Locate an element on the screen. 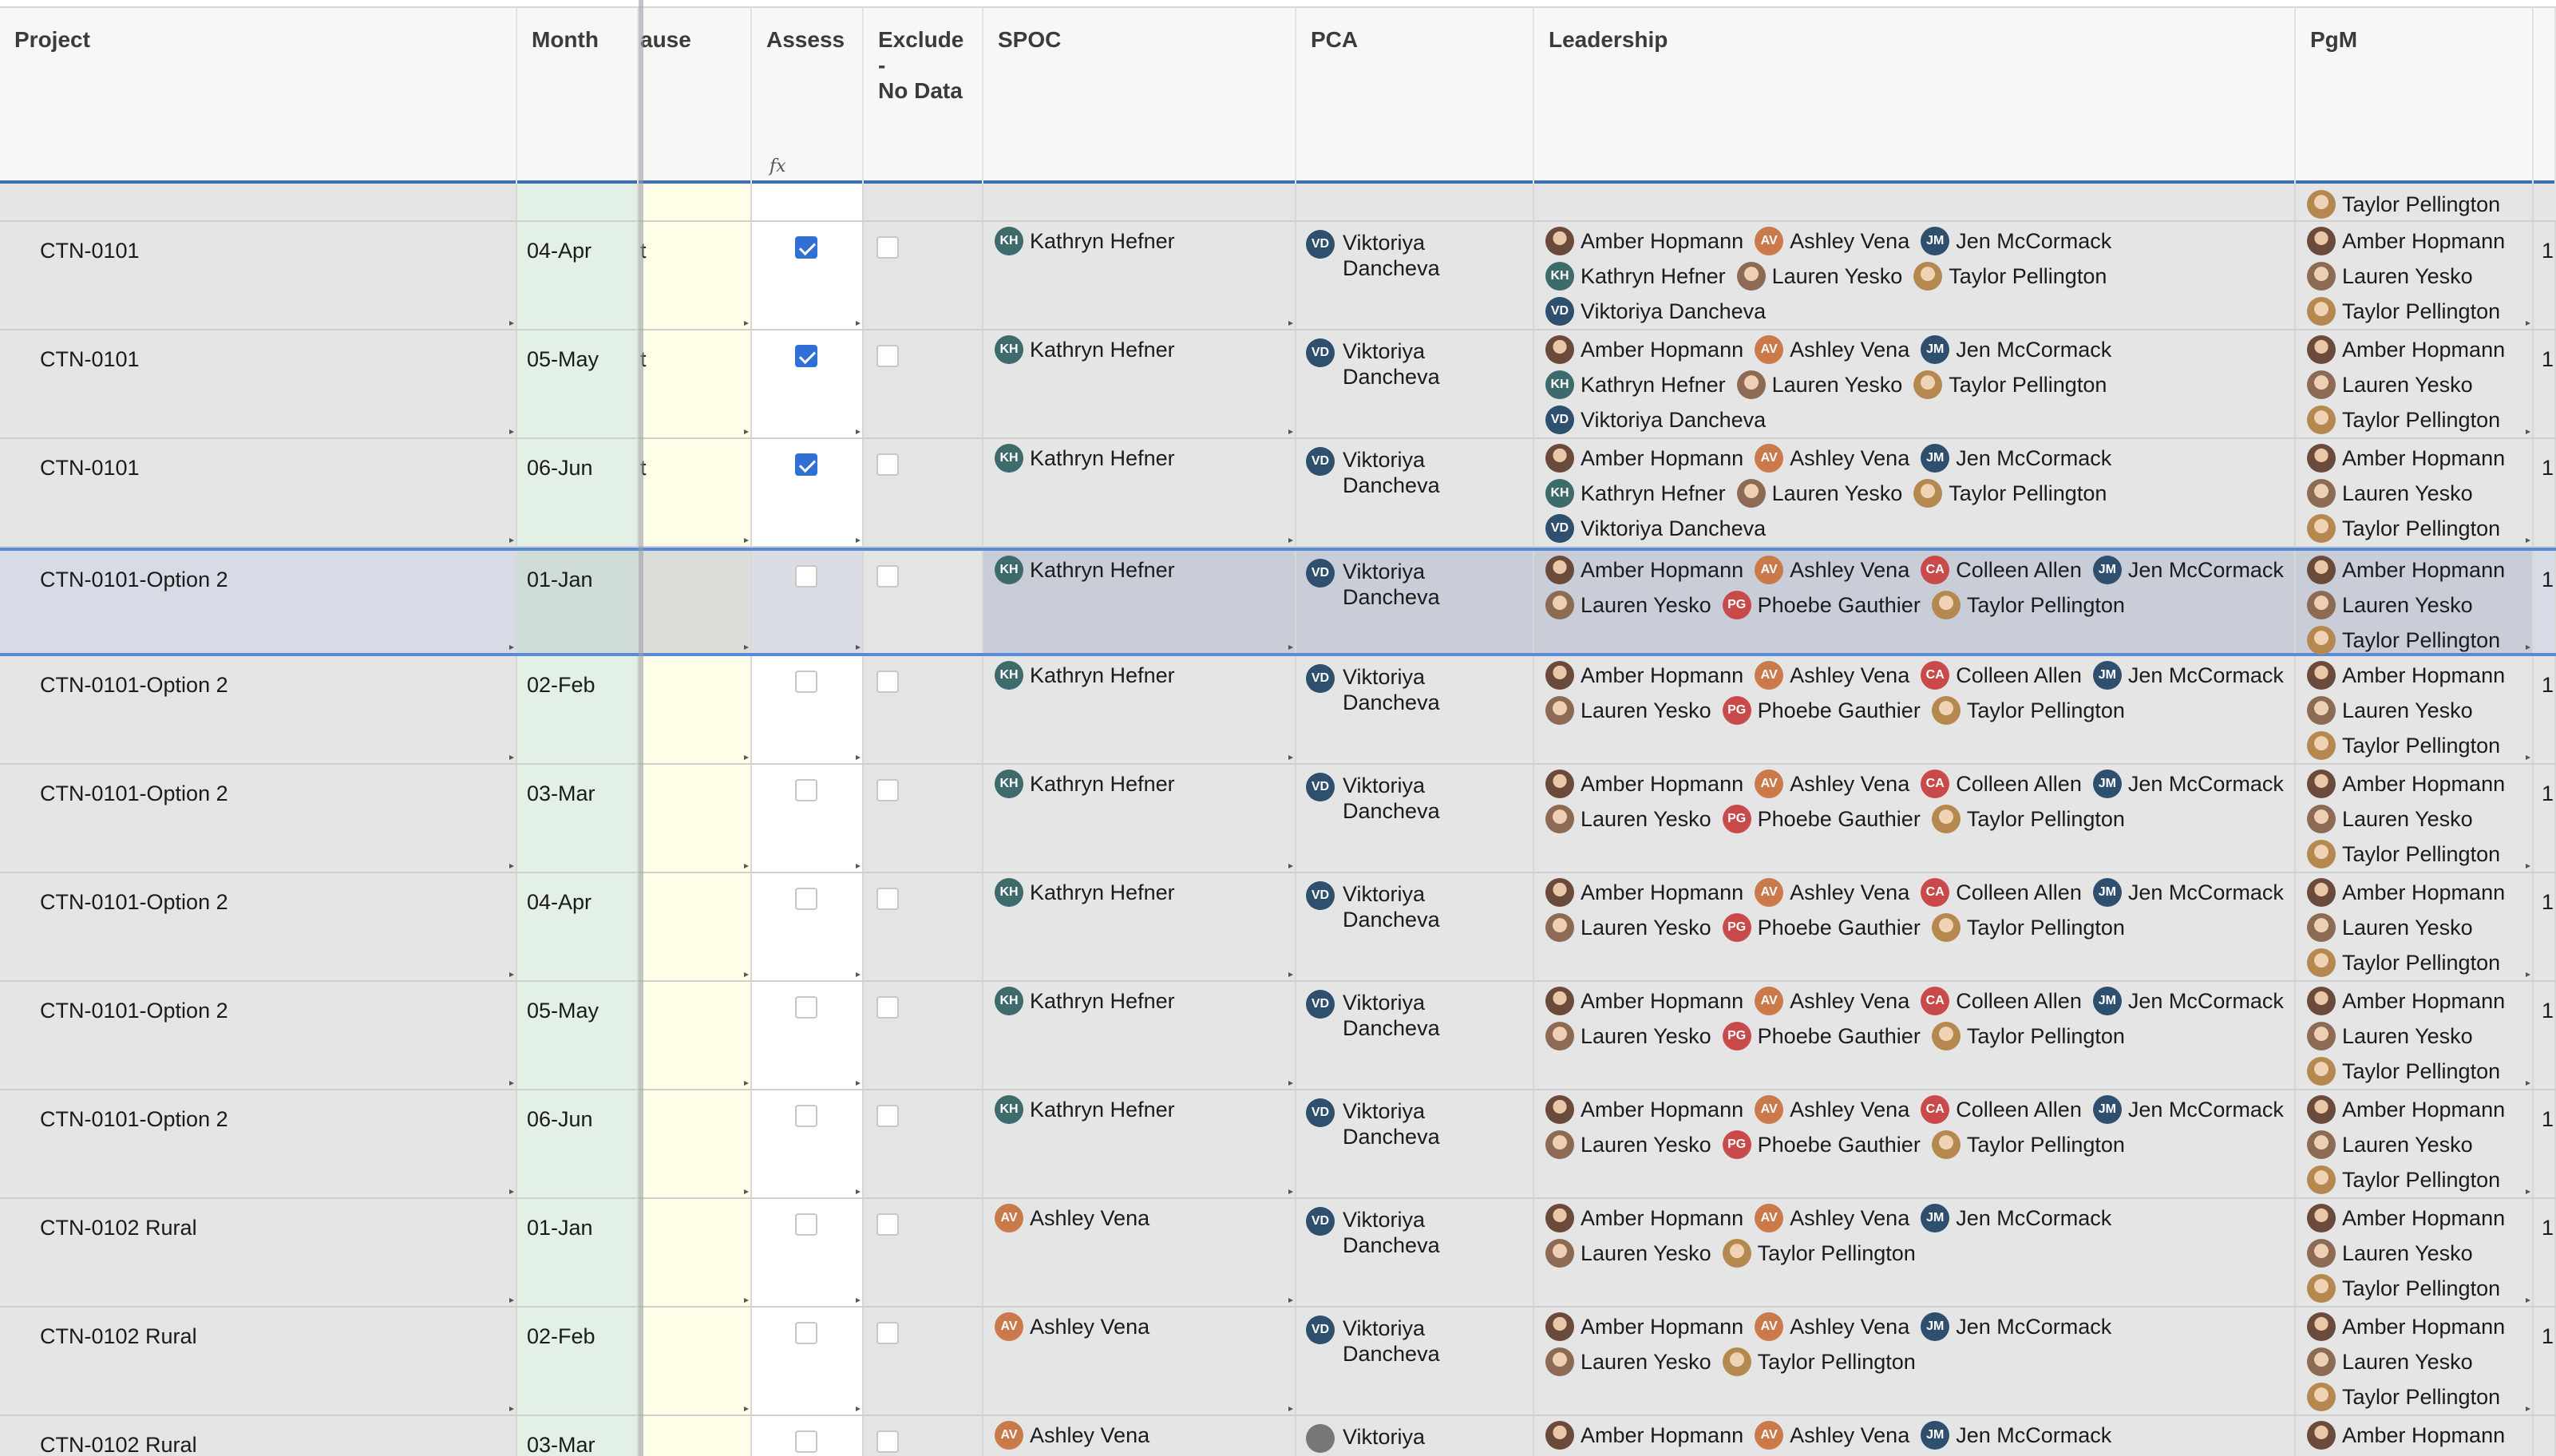 This screenshot has width=2556, height=1456. cell-project: CTN-0102 Rural is located at coordinates (258, 1361).